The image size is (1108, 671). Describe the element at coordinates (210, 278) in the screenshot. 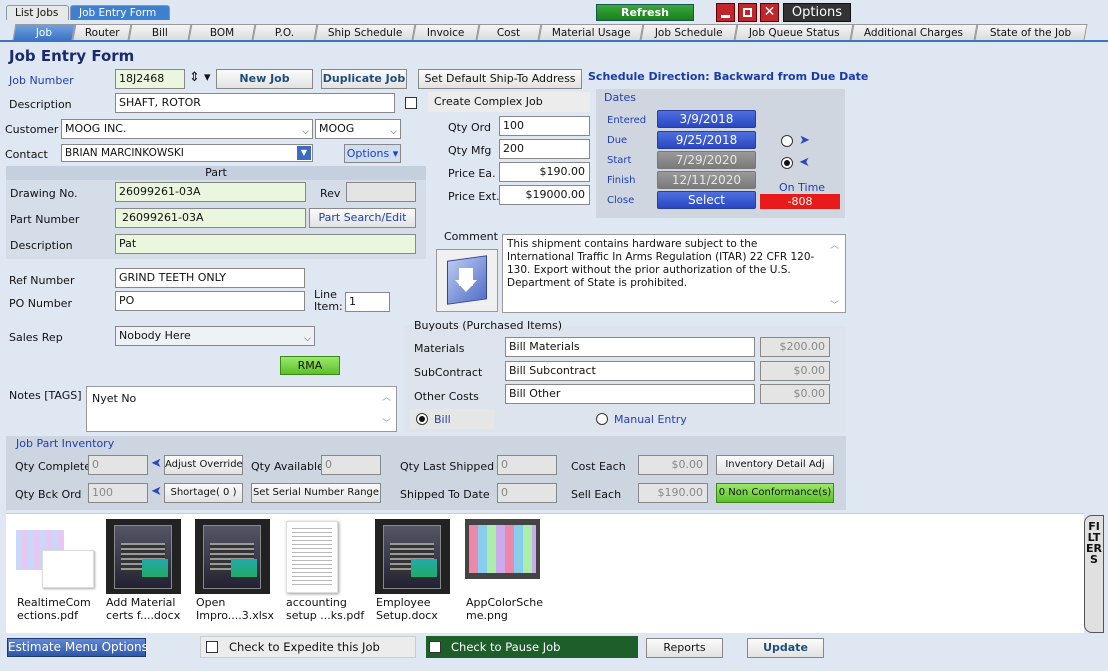

I see `ref-number-field: GRIND TEETH ONLY` at that location.